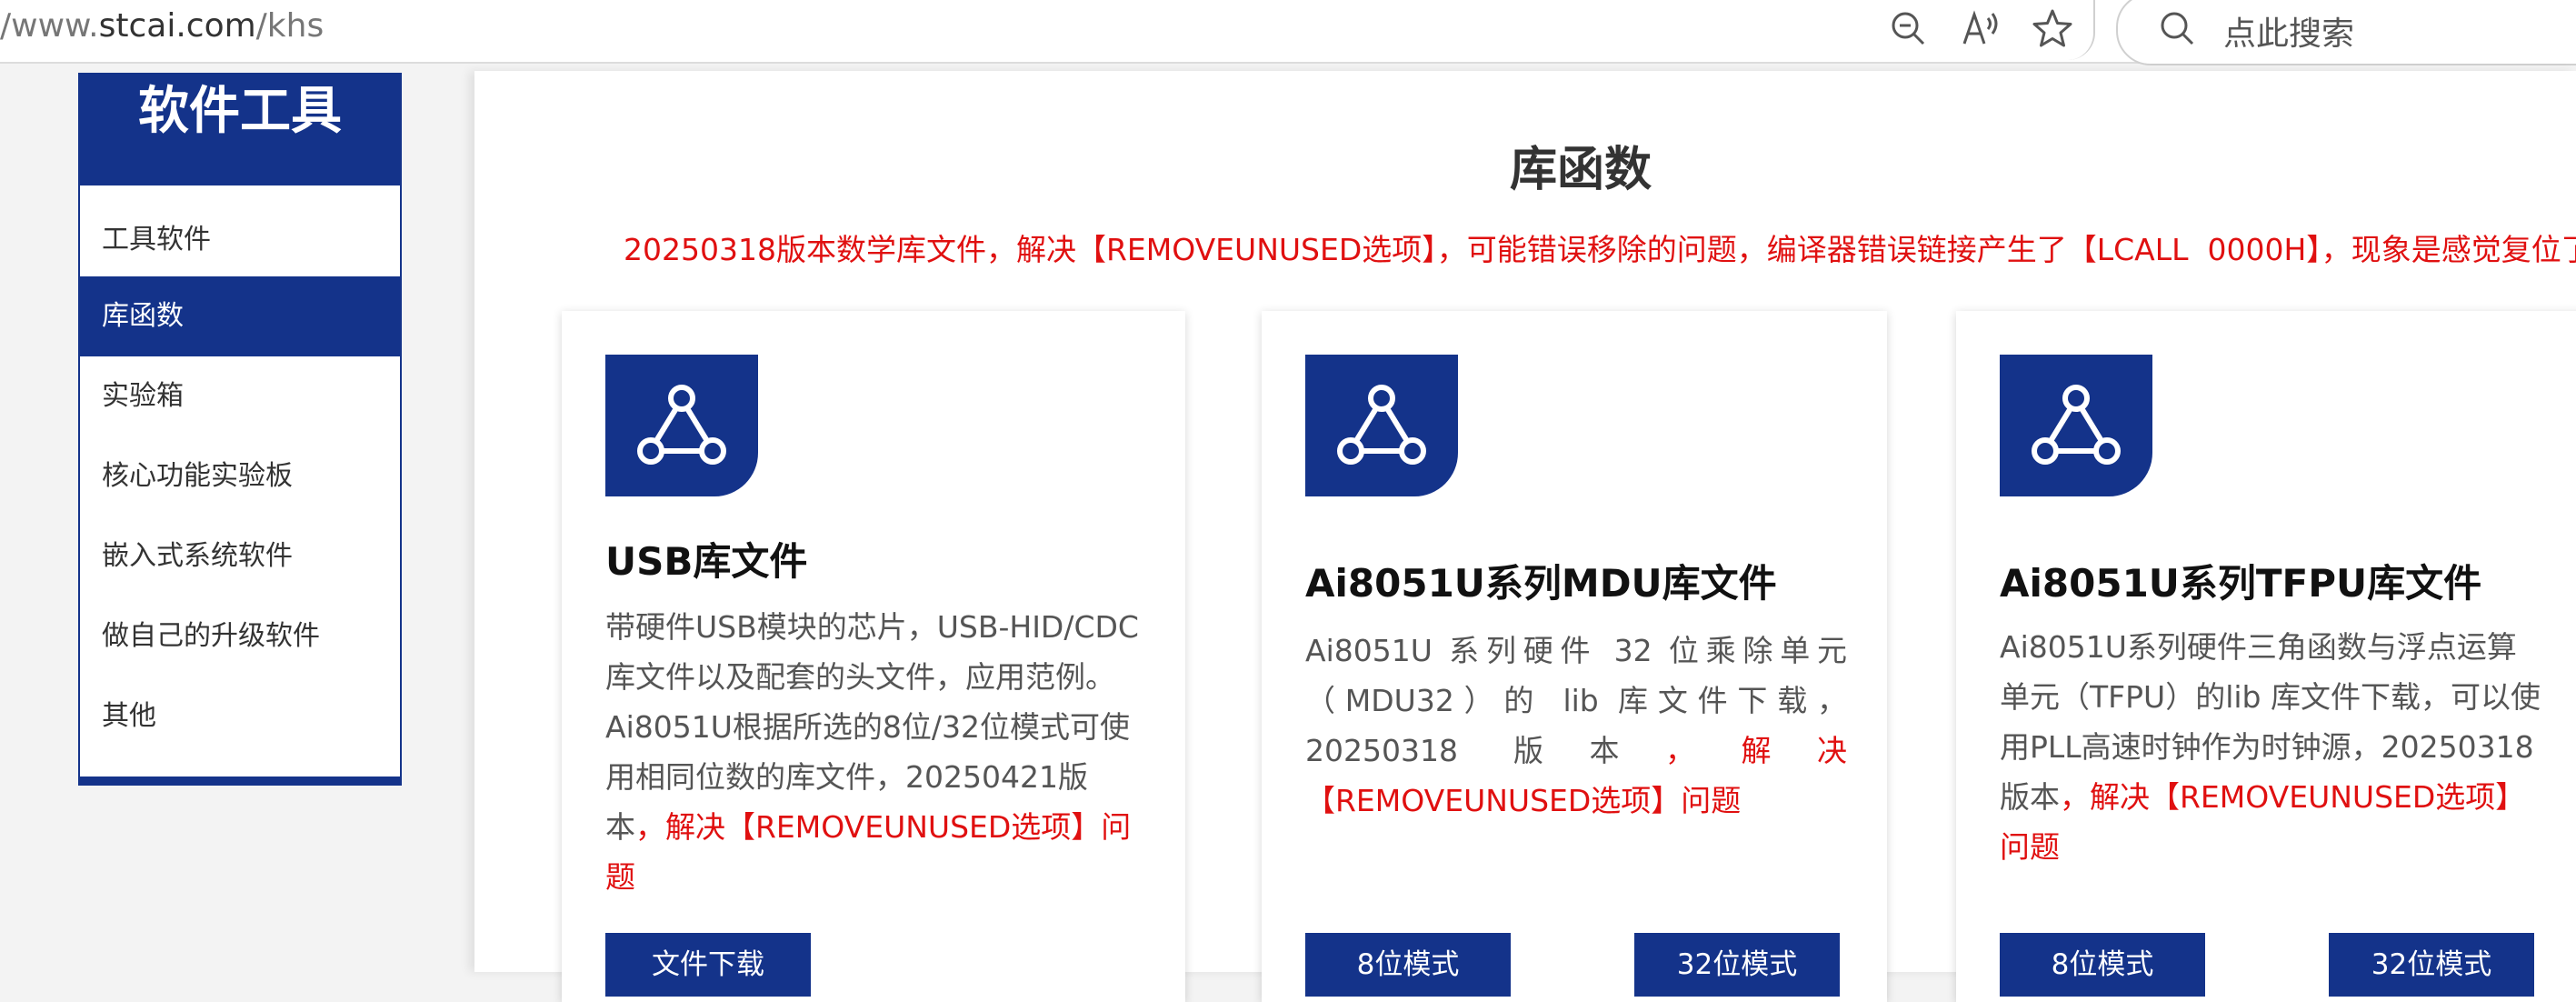 The height and width of the screenshot is (1002, 2576). What do you see at coordinates (177, 26) in the screenshot?
I see `url-domain: stcai.com` at bounding box center [177, 26].